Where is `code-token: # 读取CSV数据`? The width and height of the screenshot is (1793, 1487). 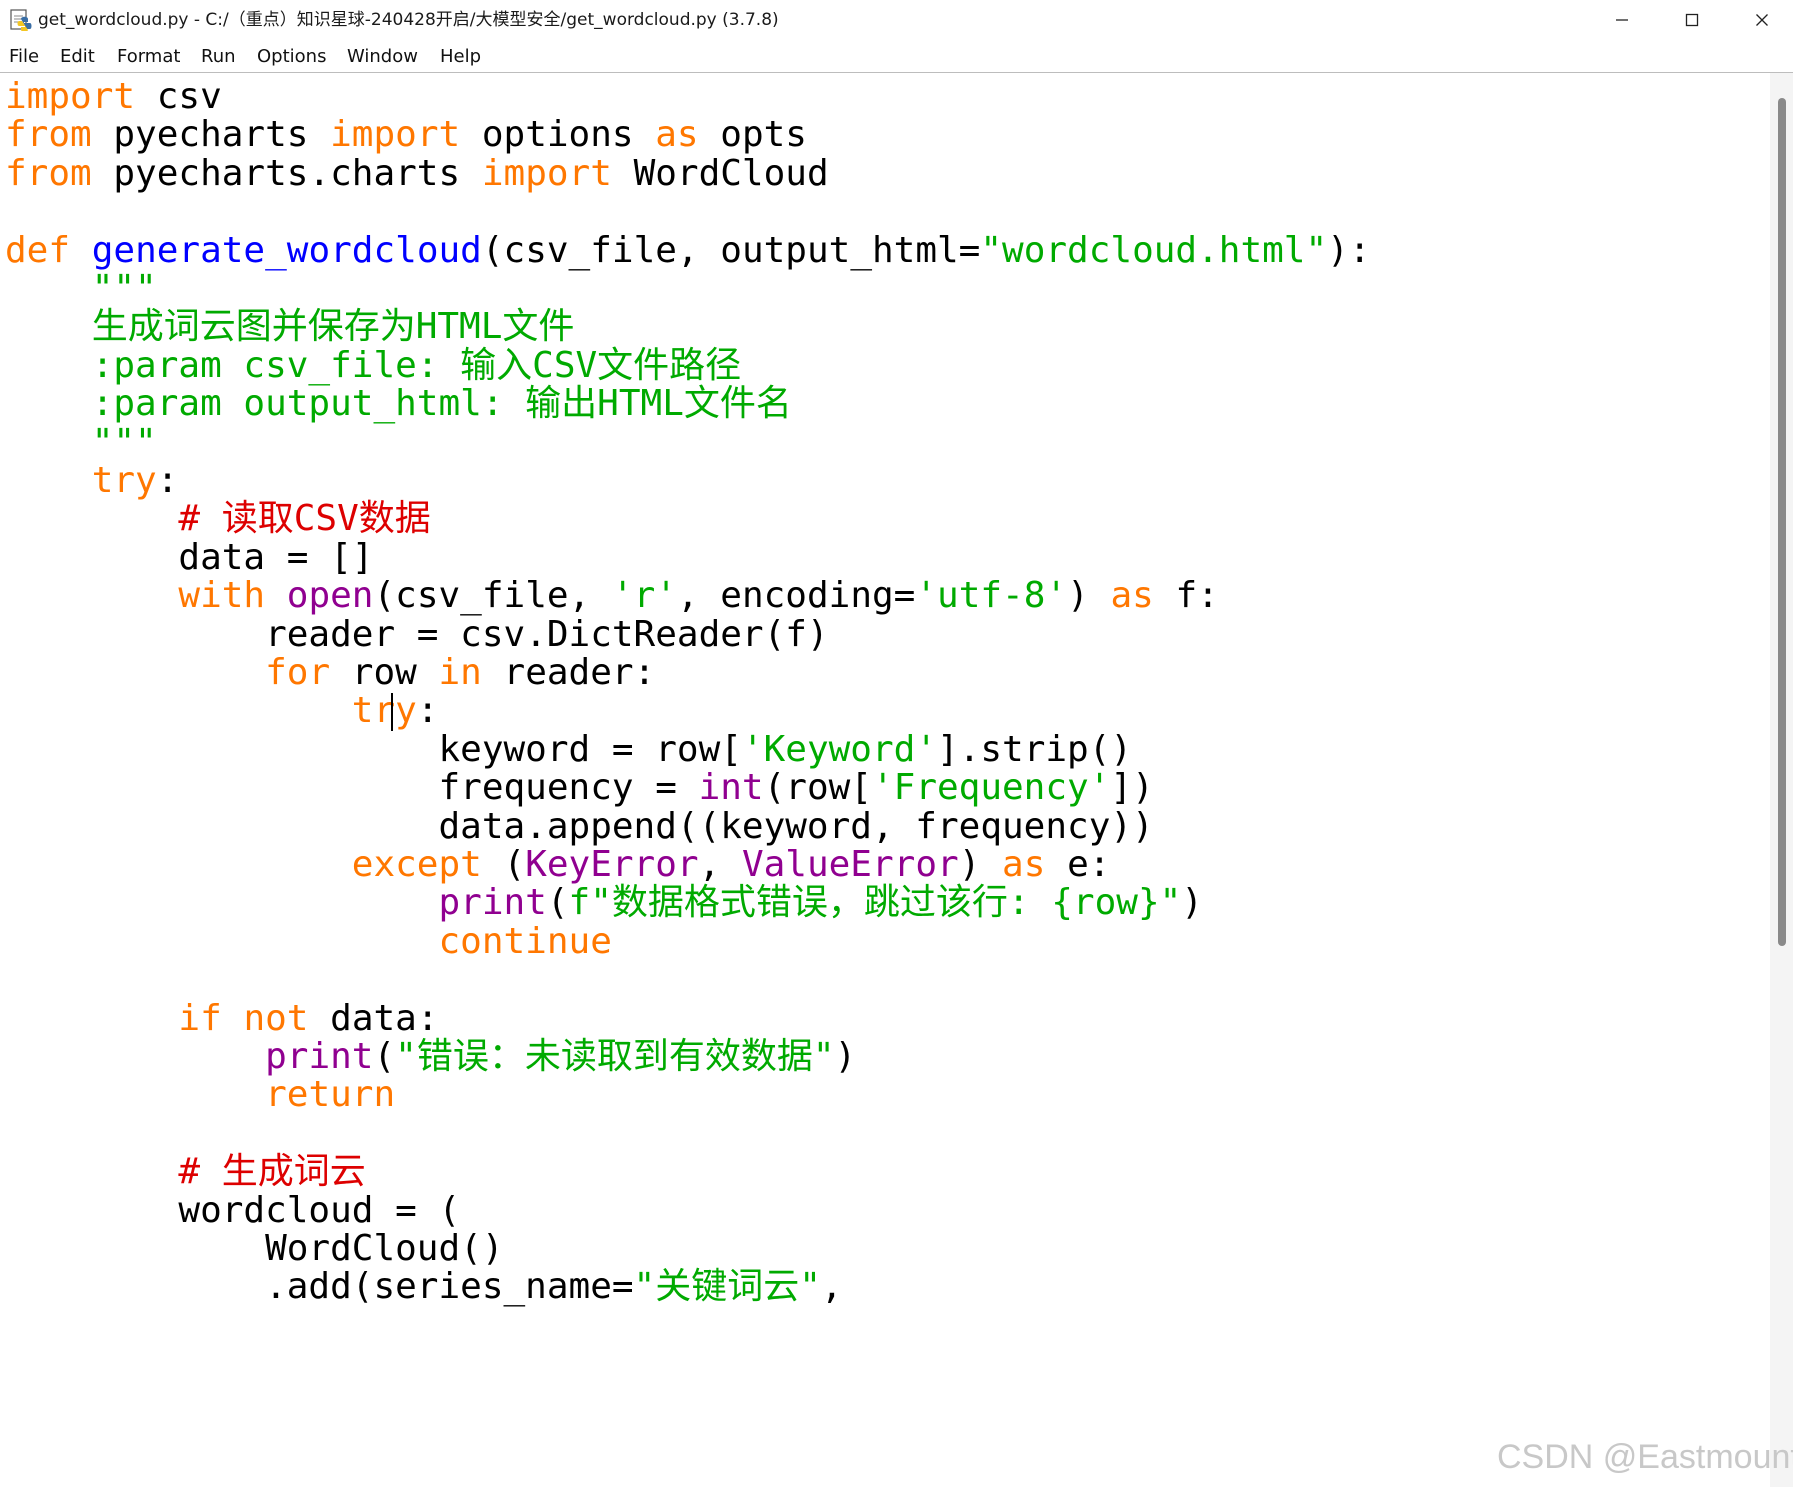 code-token: # 读取CSV数据 is located at coordinates (304, 519).